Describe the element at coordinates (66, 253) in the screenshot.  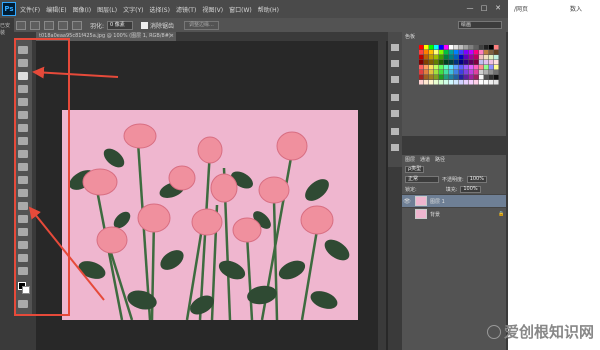
I see `arrow-to-tool` at that location.